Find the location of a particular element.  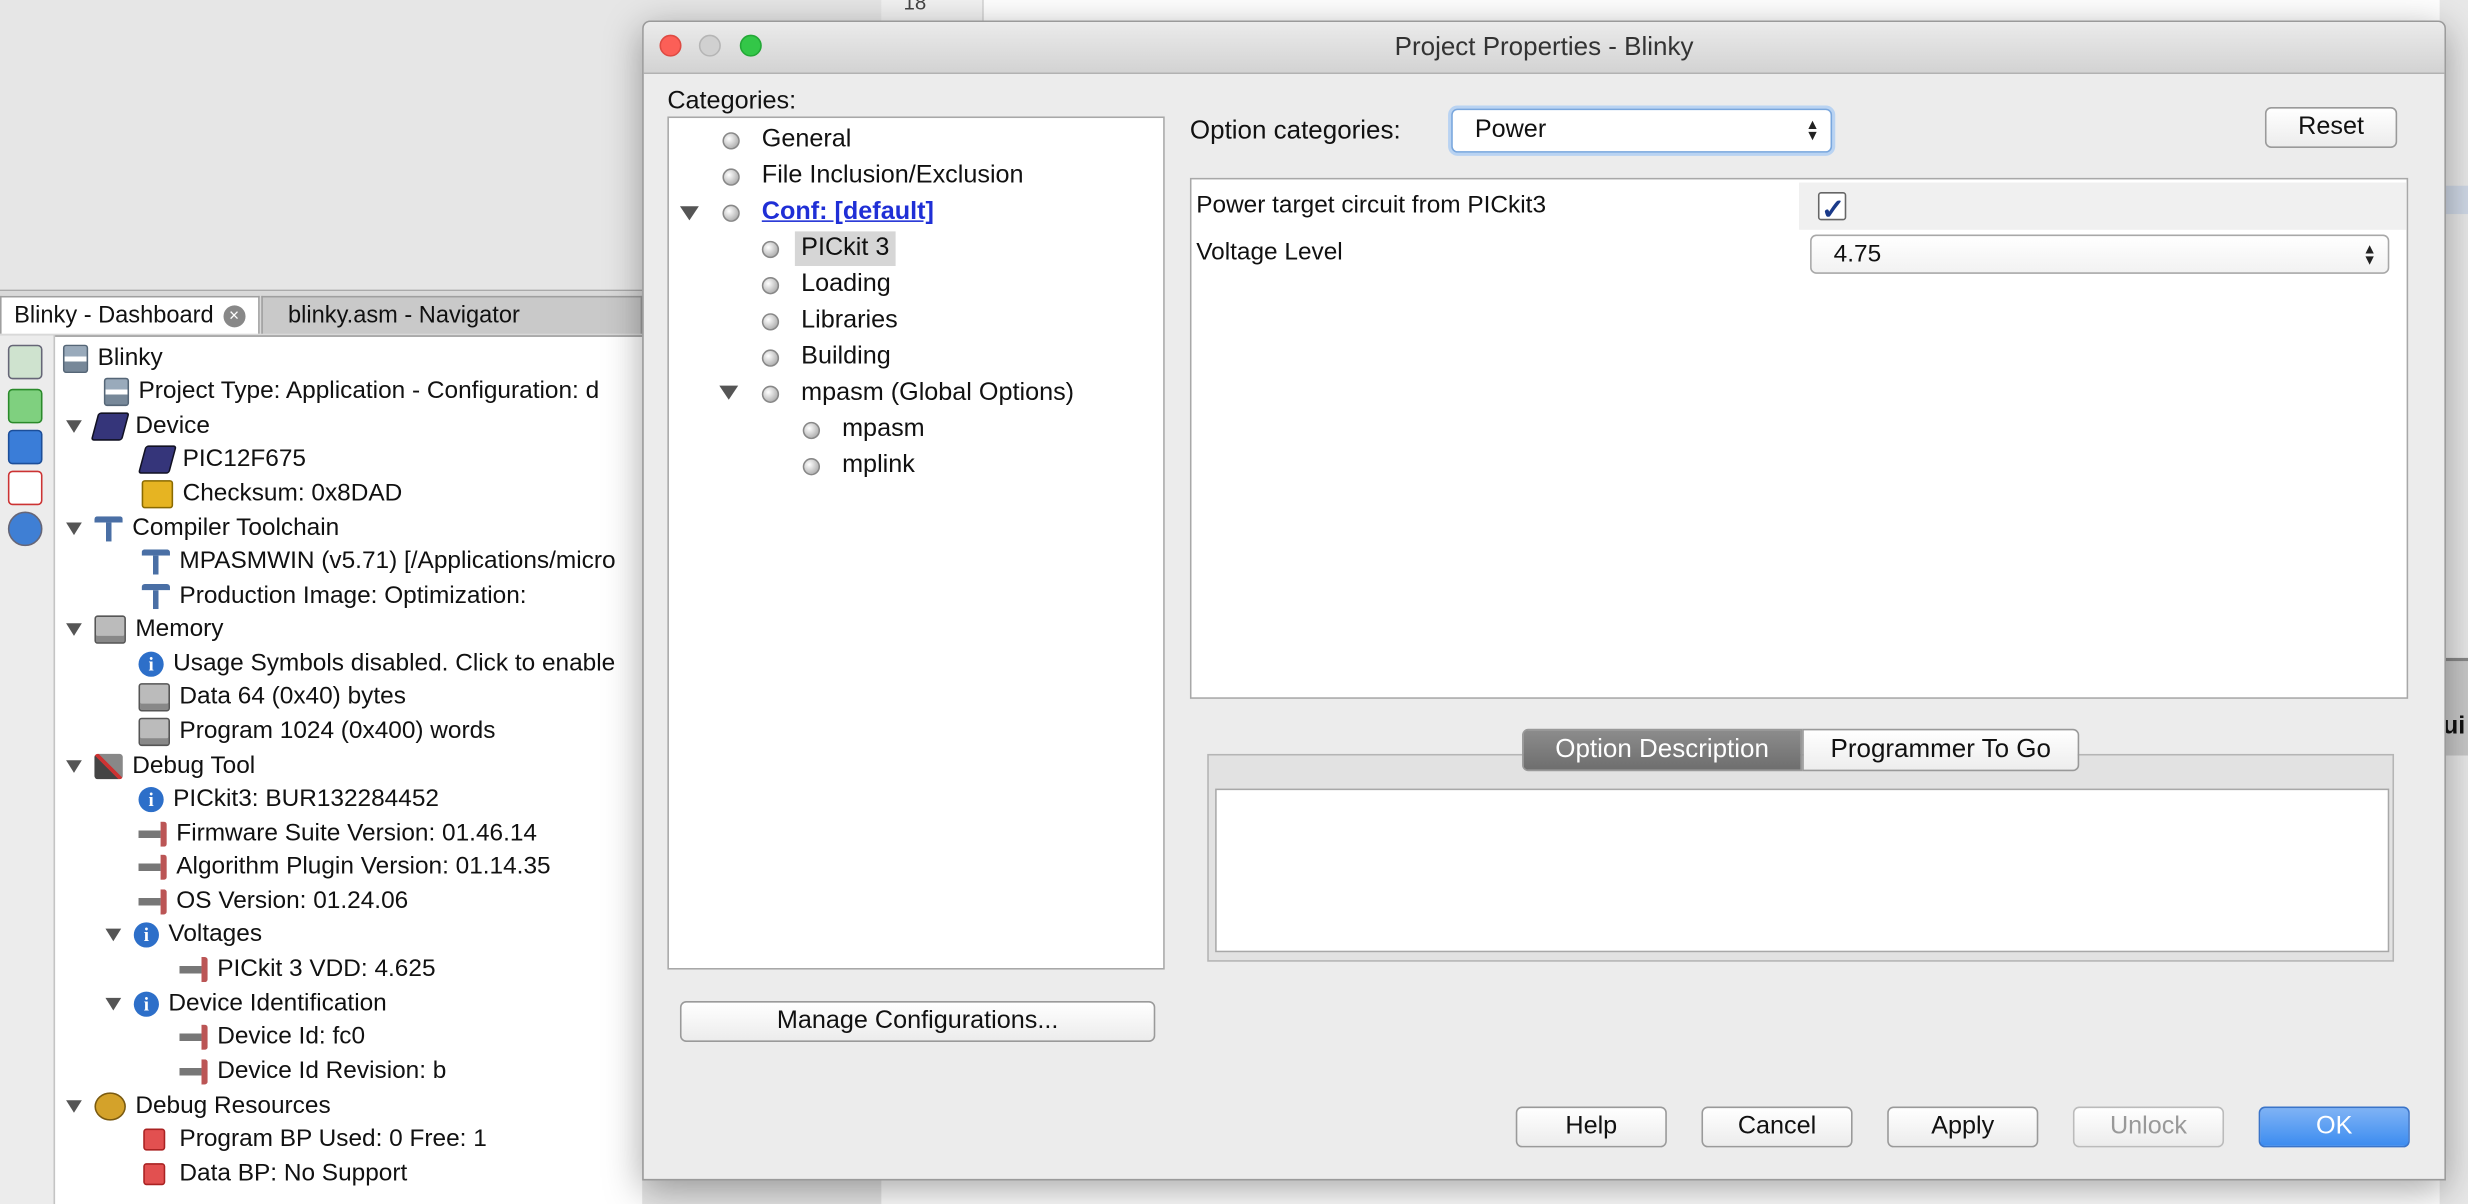

voltage-level-select: 4.75 ▲ ▼ is located at coordinates (2100, 254).